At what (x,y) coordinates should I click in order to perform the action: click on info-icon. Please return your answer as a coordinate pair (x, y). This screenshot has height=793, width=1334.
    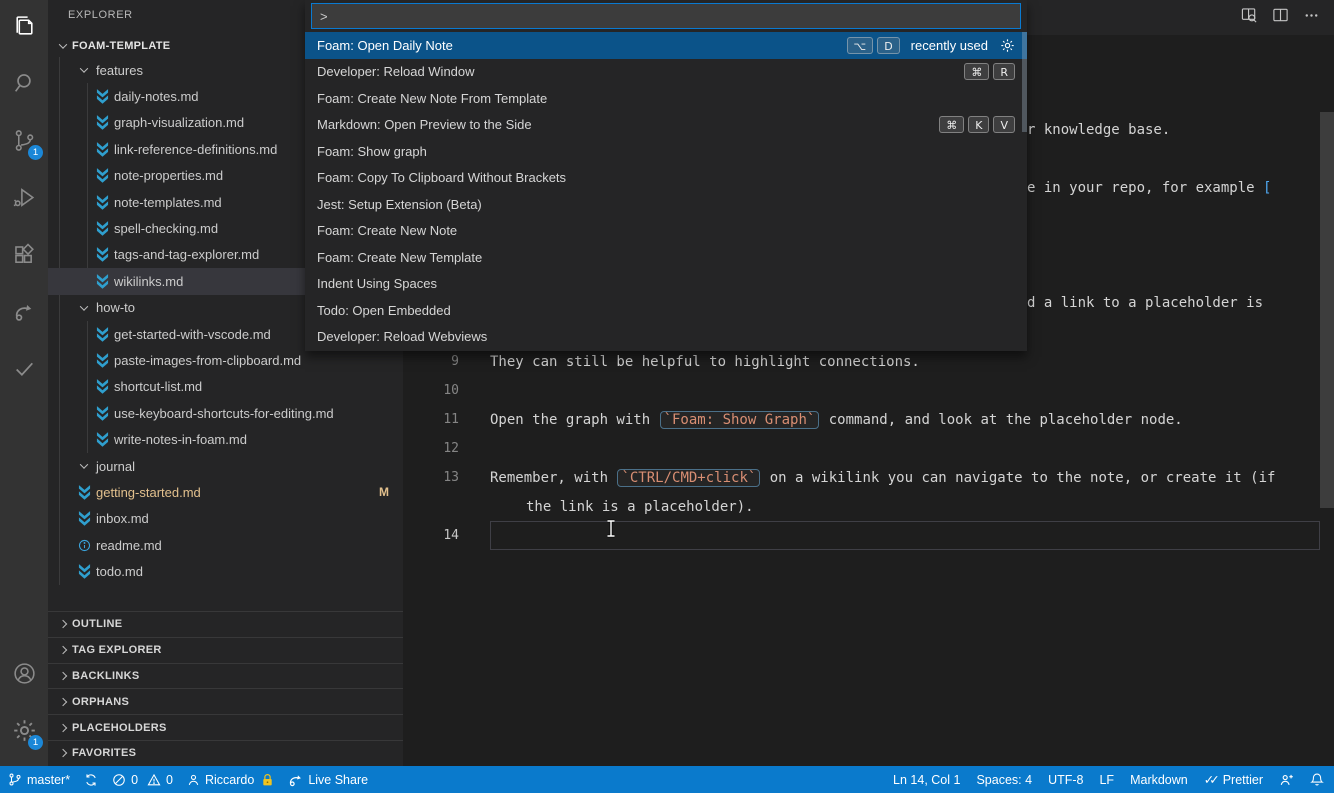
    Looking at the image, I should click on (84, 545).